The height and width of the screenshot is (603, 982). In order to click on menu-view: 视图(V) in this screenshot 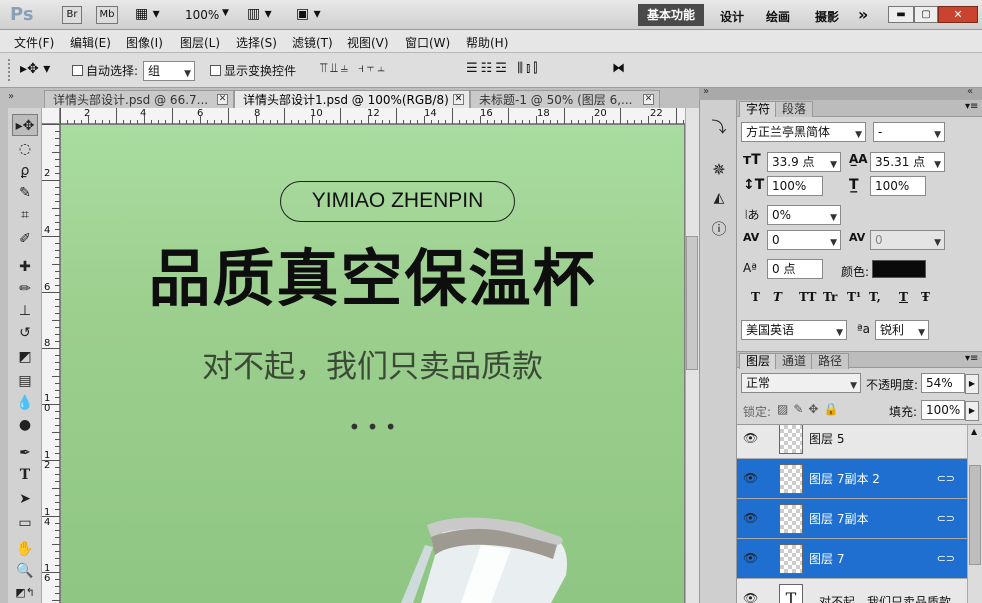, I will do `click(368, 42)`.